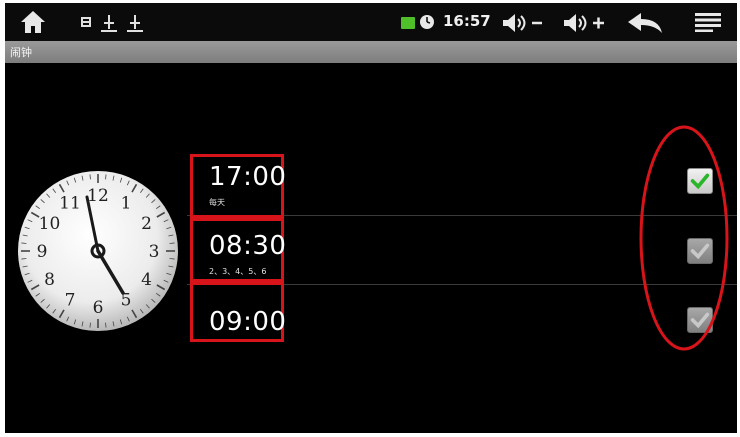 This screenshot has height=437, width=740. What do you see at coordinates (248, 246) in the screenshot?
I see `alarm-time: 08:30` at bounding box center [248, 246].